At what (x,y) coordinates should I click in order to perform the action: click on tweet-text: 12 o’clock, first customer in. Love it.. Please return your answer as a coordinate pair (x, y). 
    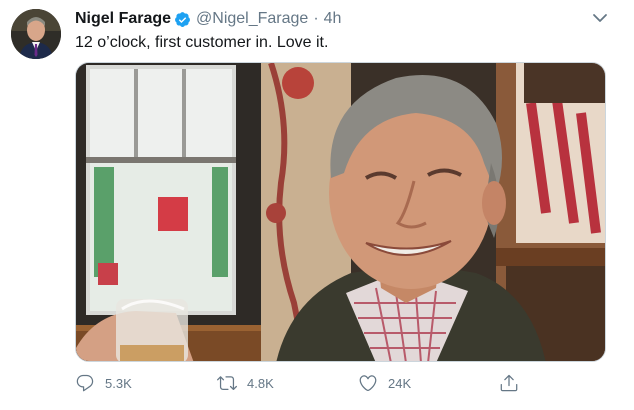
    Looking at the image, I should click on (202, 42).